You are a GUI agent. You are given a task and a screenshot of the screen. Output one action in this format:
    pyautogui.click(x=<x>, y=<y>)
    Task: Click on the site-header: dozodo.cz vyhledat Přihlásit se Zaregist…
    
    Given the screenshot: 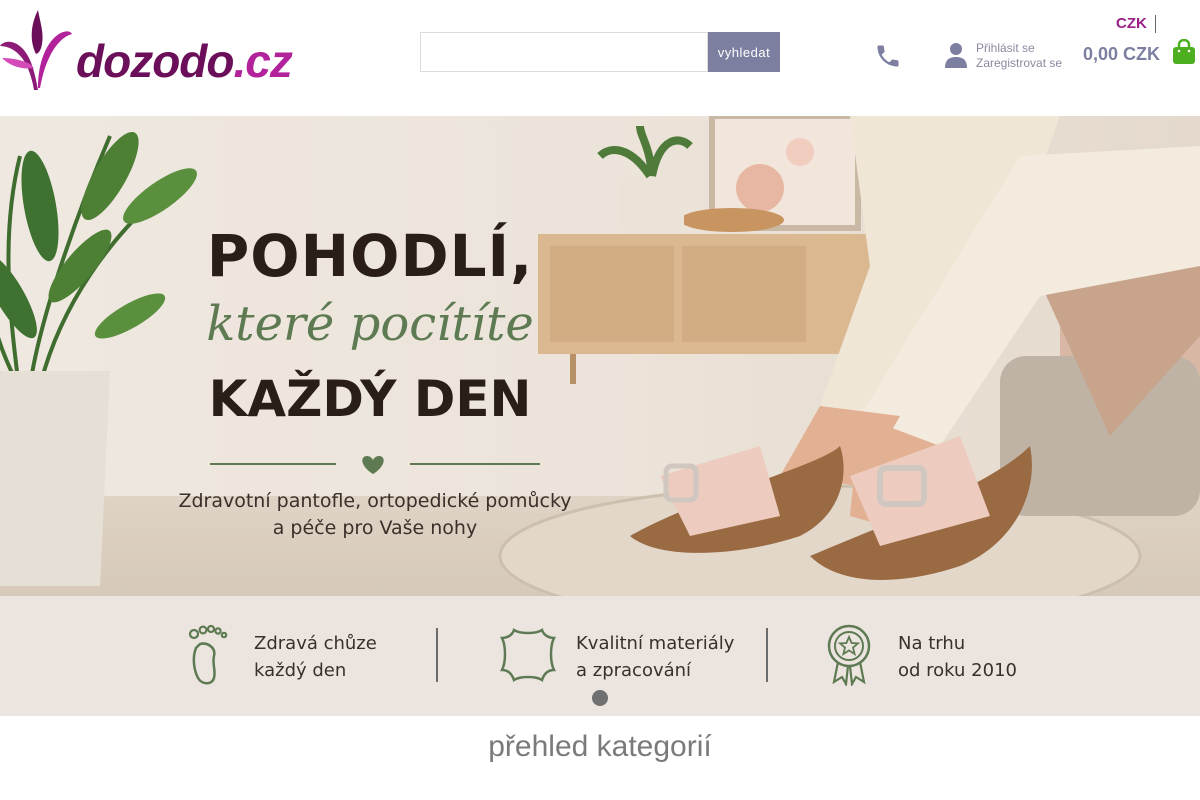 What is the action you would take?
    pyautogui.click(x=600, y=58)
    